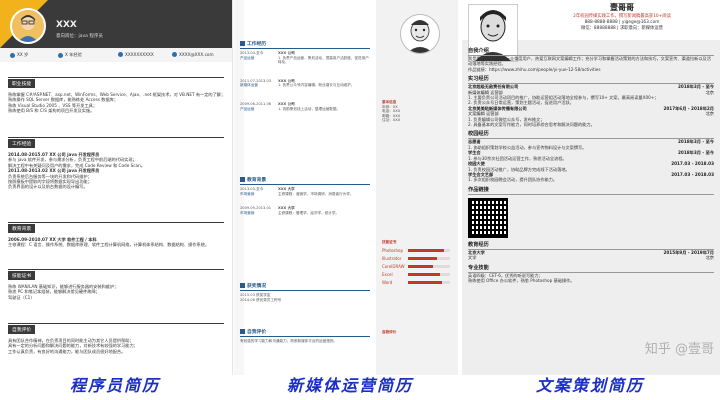 The width and height of the screenshot is (720, 400). What do you see at coordinates (305, 292) in the screenshot?
I see `section-awards: 获奖情况 2015.03 获奖学金 2014.06 获优秀员工称号` at bounding box center [305, 292].